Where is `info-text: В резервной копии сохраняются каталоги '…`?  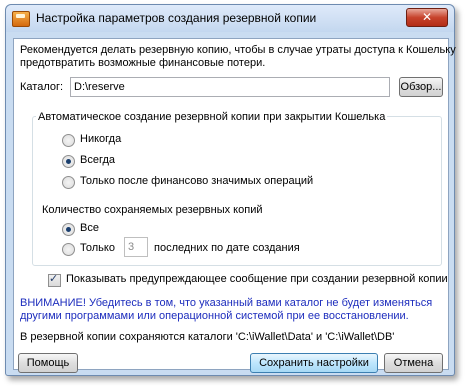 info-text: В резервной копии сохраняются каталоги '… is located at coordinates (207, 337).